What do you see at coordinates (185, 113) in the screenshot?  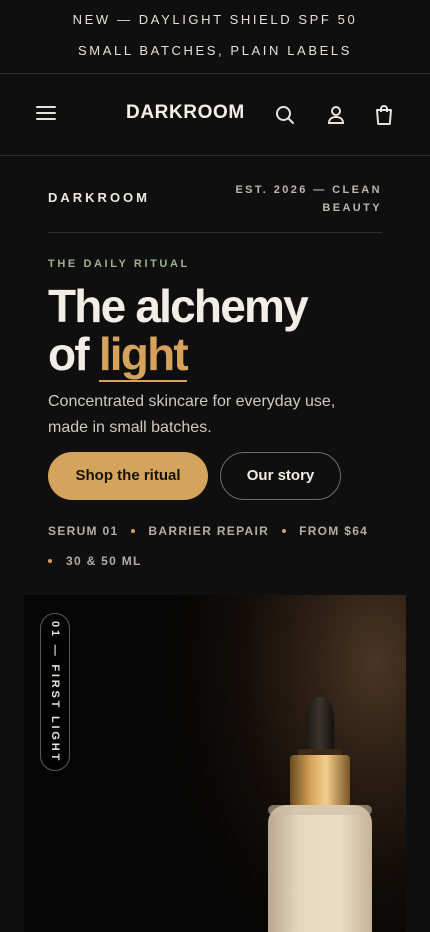 I see `brand-logo: DARKROOM` at bounding box center [185, 113].